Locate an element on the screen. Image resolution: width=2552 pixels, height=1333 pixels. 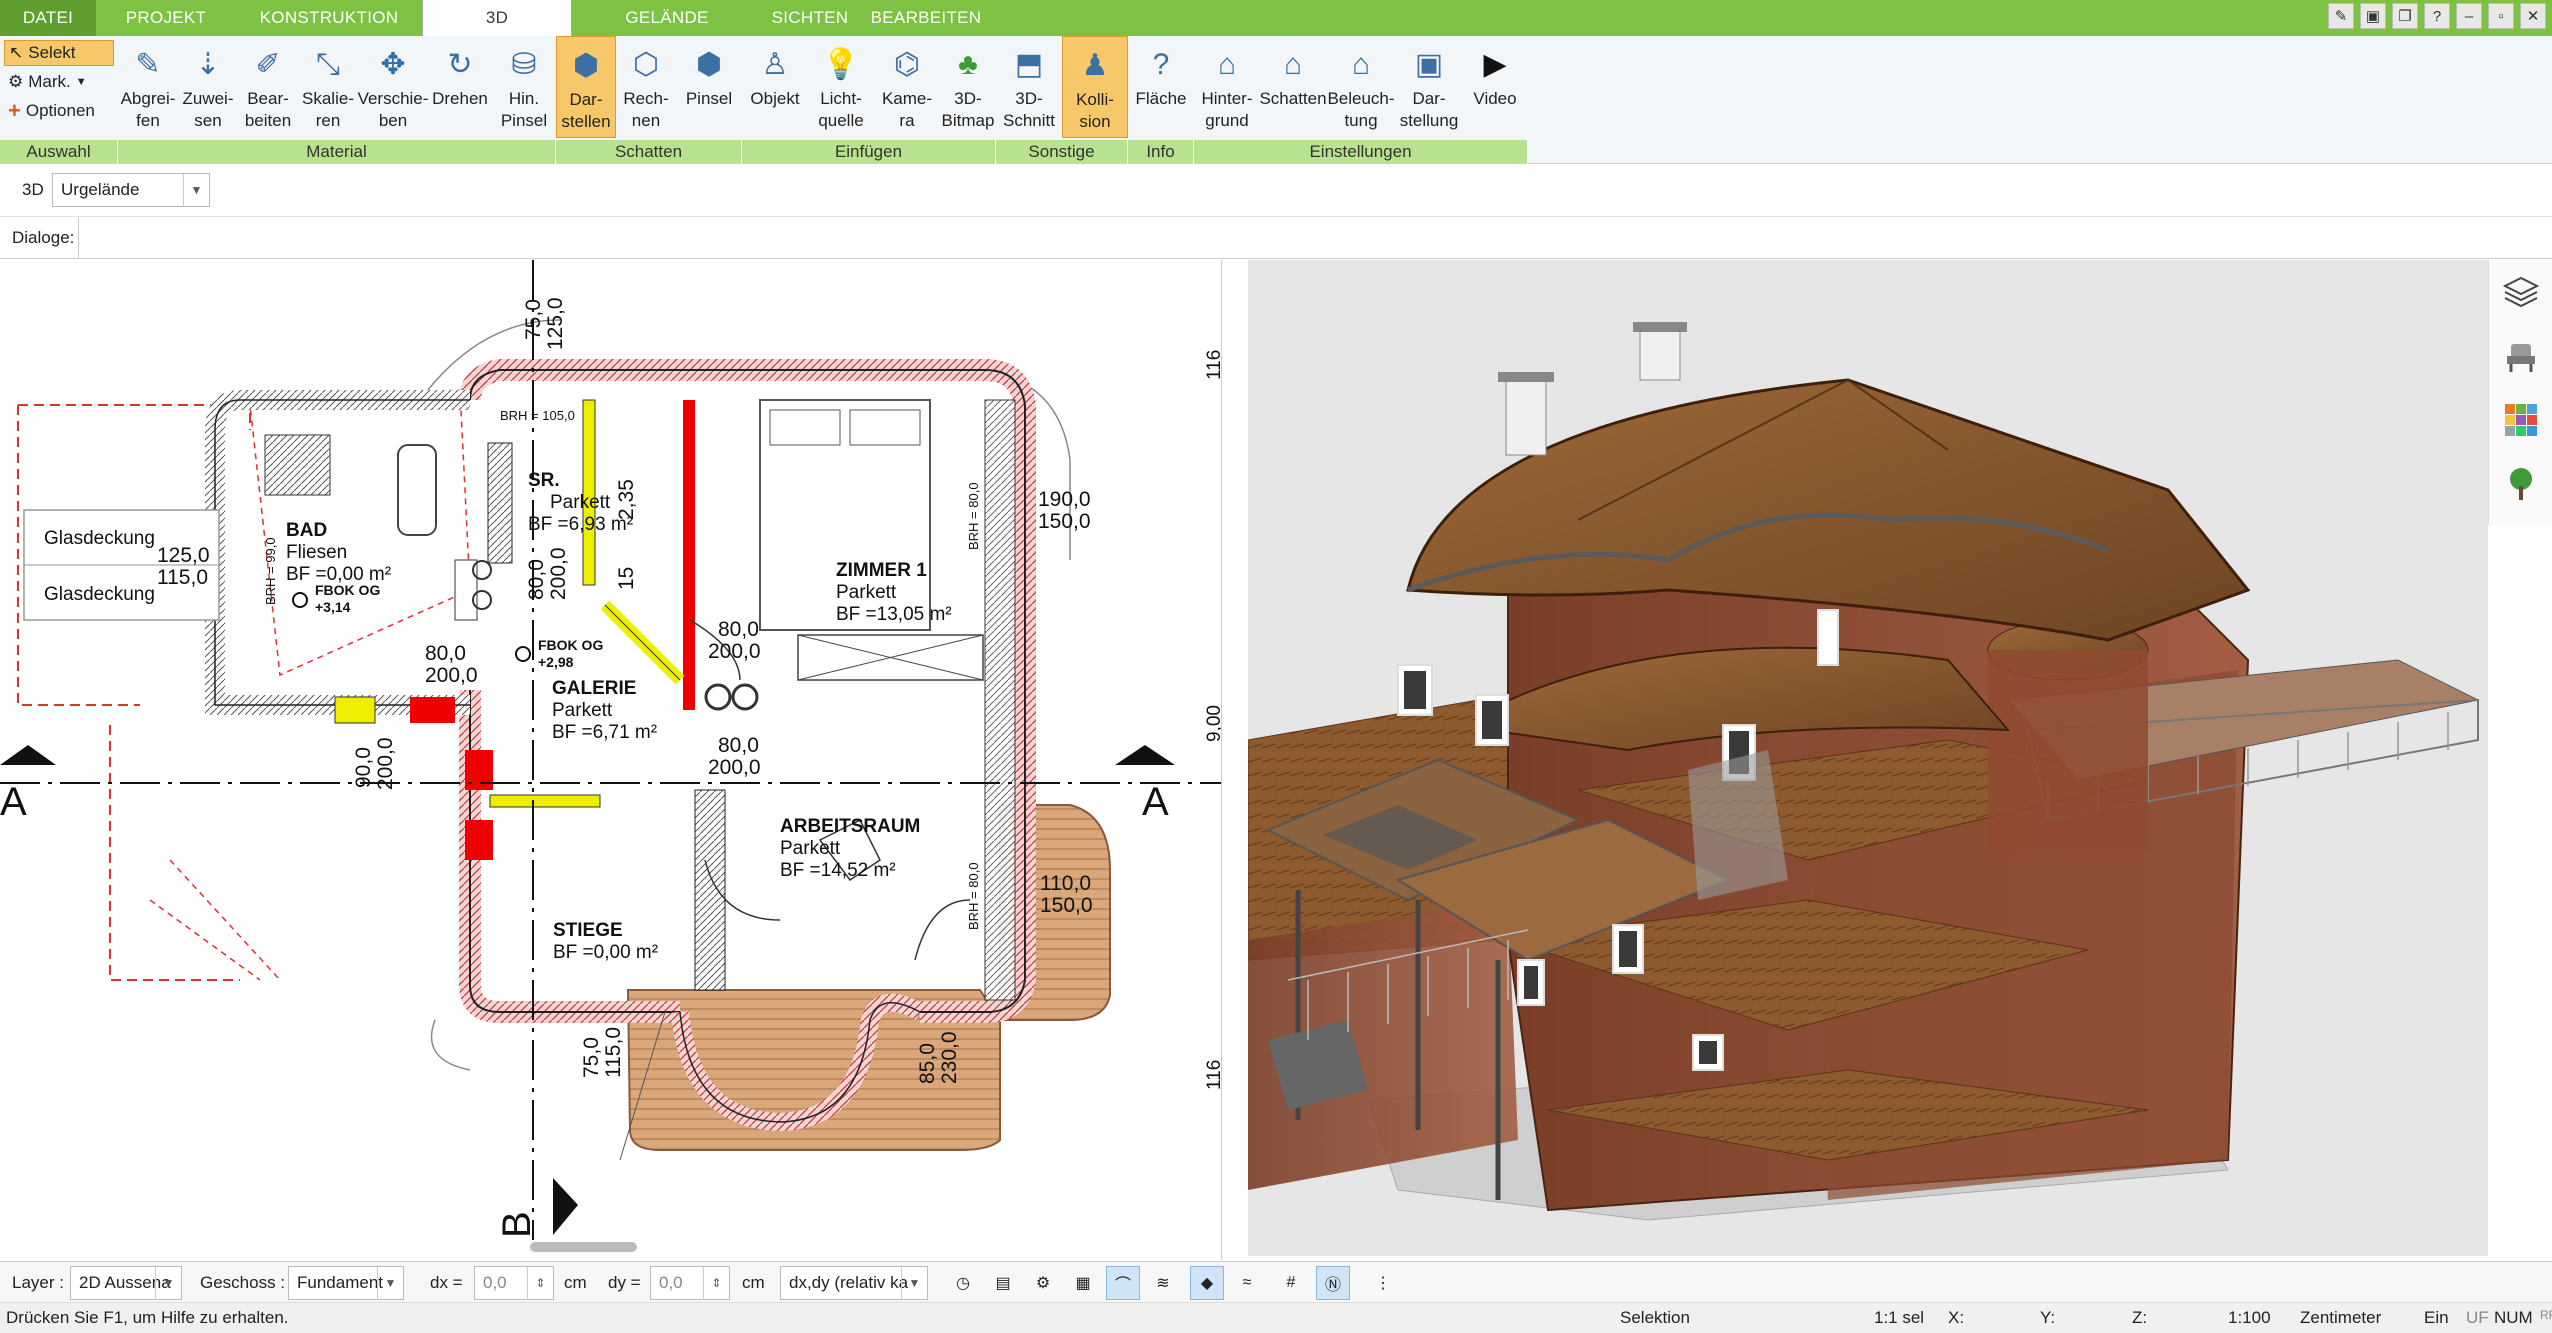
layers-icon is located at coordinates (2520, 292).